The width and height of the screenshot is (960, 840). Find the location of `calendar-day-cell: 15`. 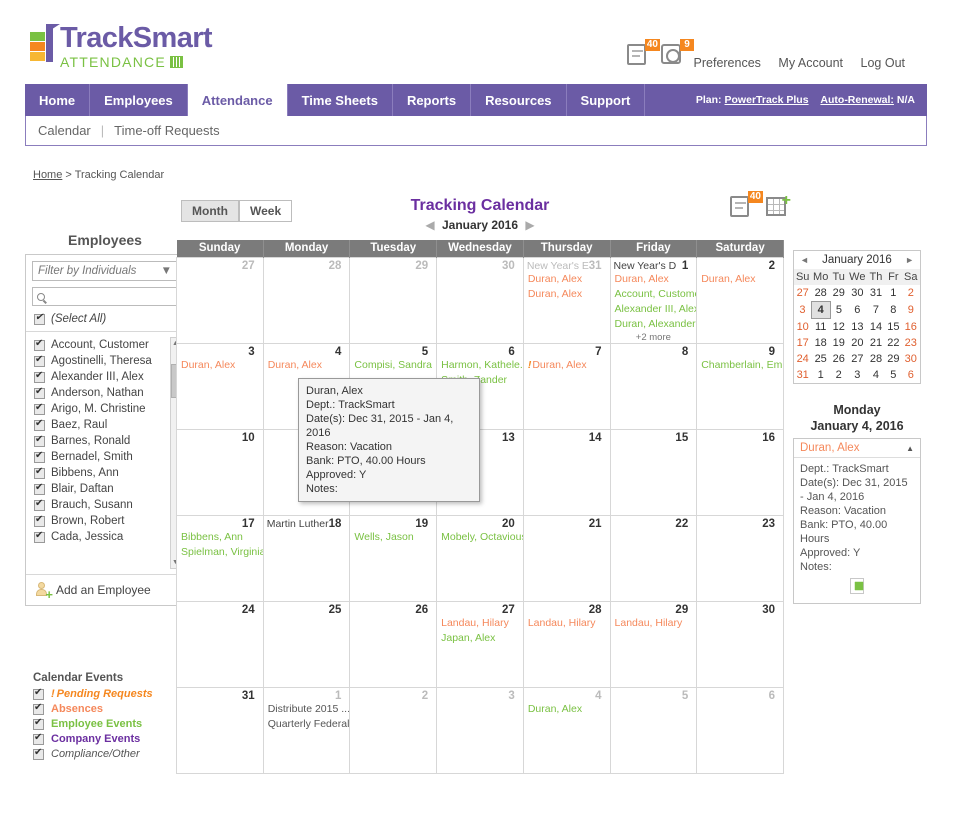

calendar-day-cell: 15 is located at coordinates (653, 472).